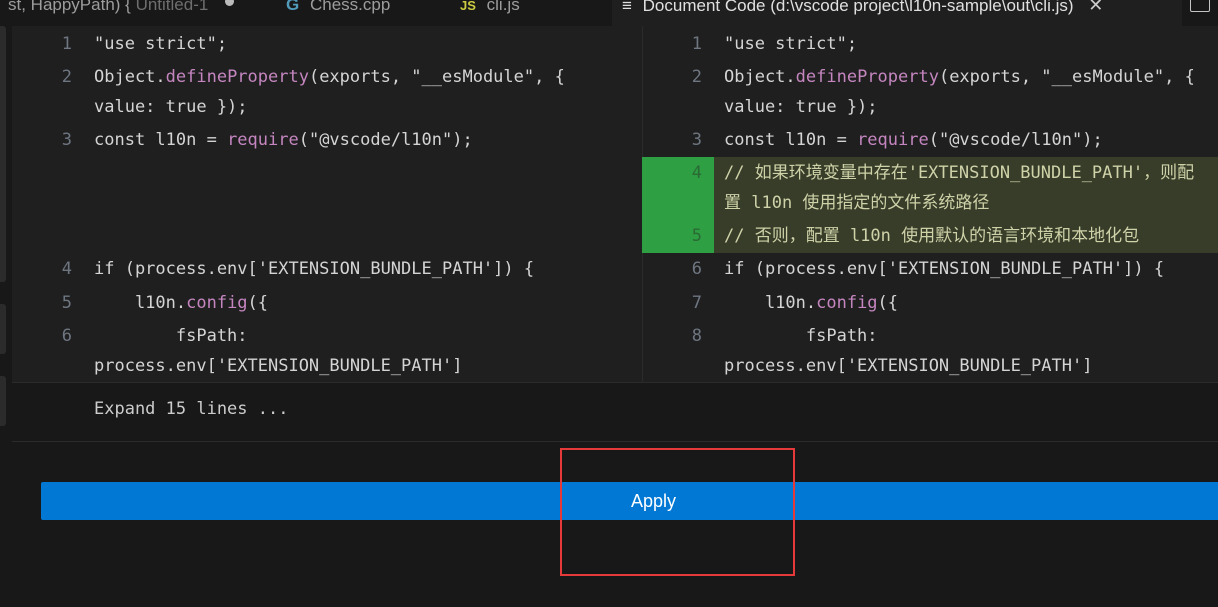  I want to click on code-line: // 否则，配置 l10n 使用默认的语言环境和本地化包, so click(971, 236).